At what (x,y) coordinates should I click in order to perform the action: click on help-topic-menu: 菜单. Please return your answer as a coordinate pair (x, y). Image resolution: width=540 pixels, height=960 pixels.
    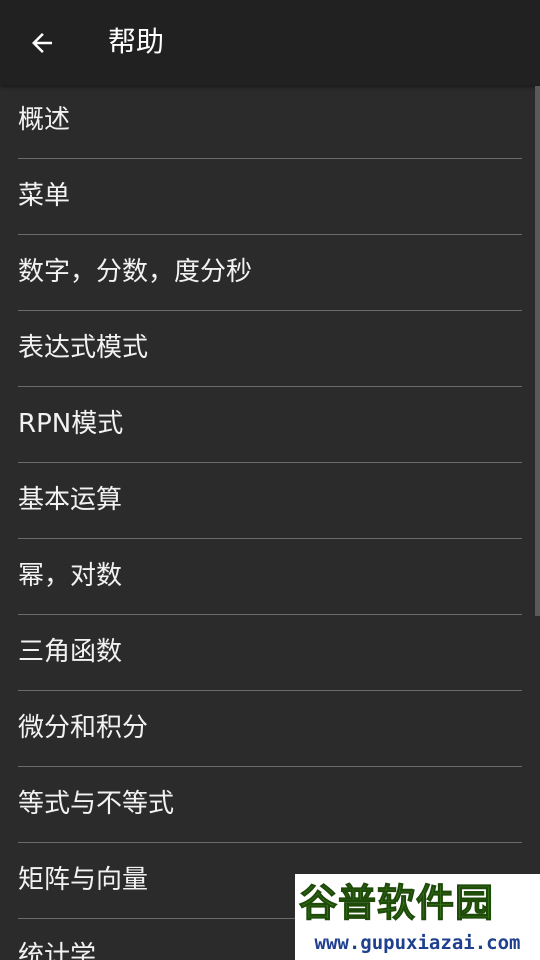
    Looking at the image, I should click on (270, 197).